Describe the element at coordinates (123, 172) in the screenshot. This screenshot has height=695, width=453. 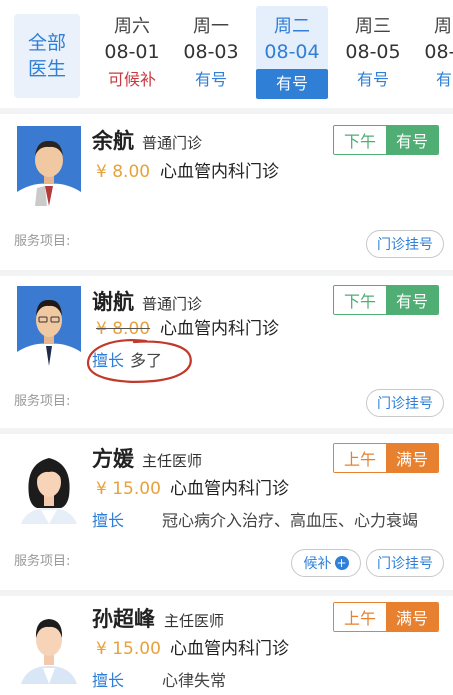
I see `consultation-fee: ¥ 8.00` at that location.